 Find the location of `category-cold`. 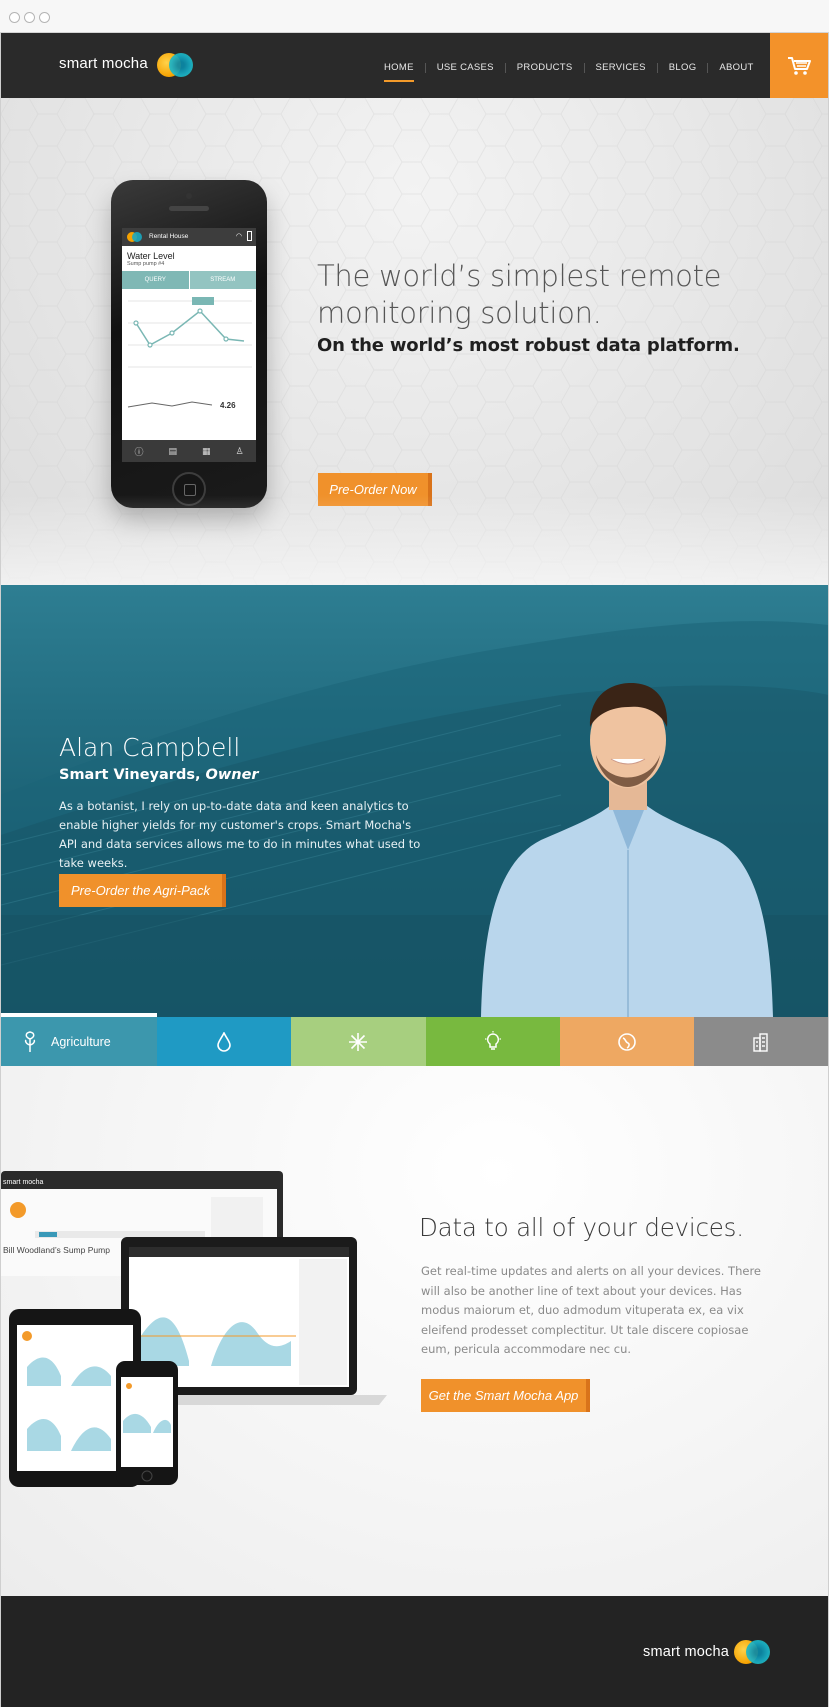

category-cold is located at coordinates (358, 1041).